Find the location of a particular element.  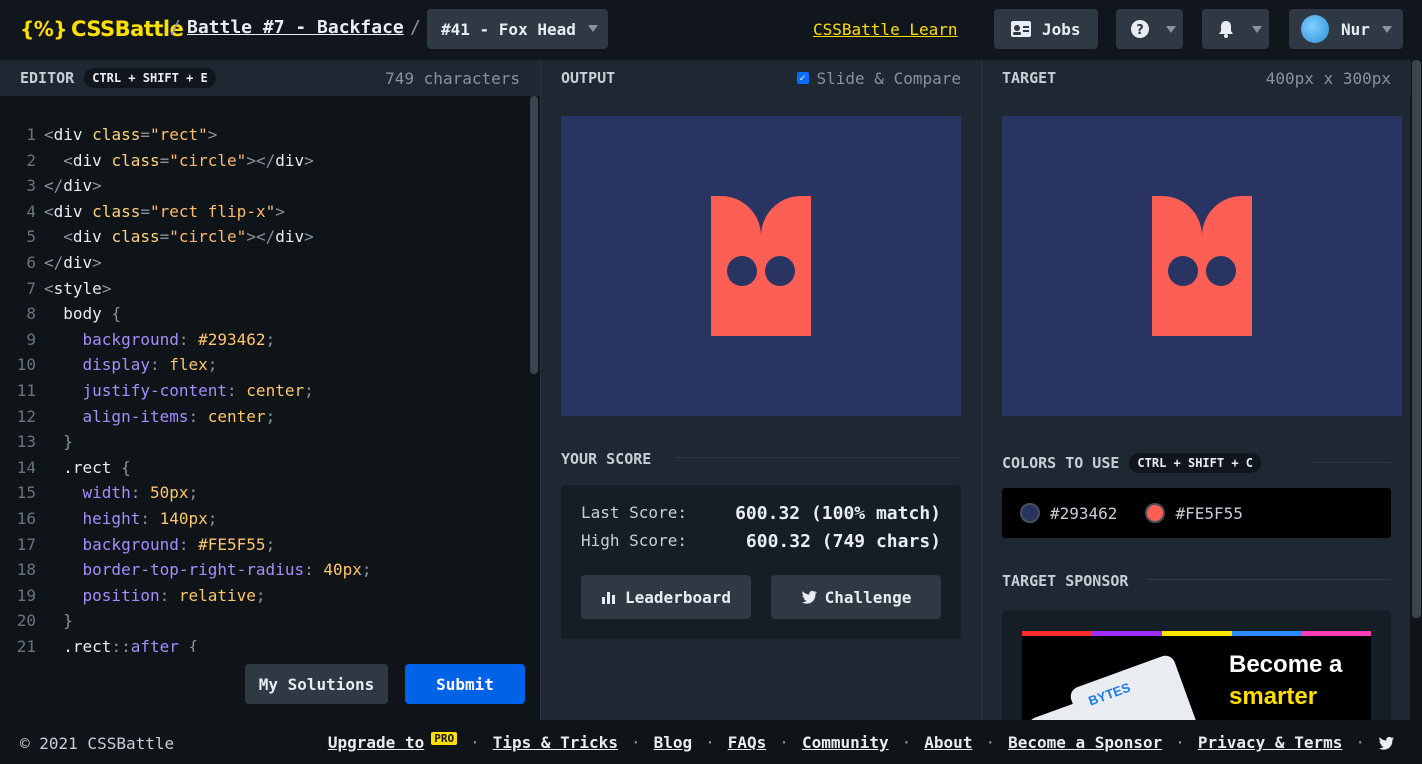

sponsor-banner: BYTES Become a smarter is located at coordinates (1196, 681).